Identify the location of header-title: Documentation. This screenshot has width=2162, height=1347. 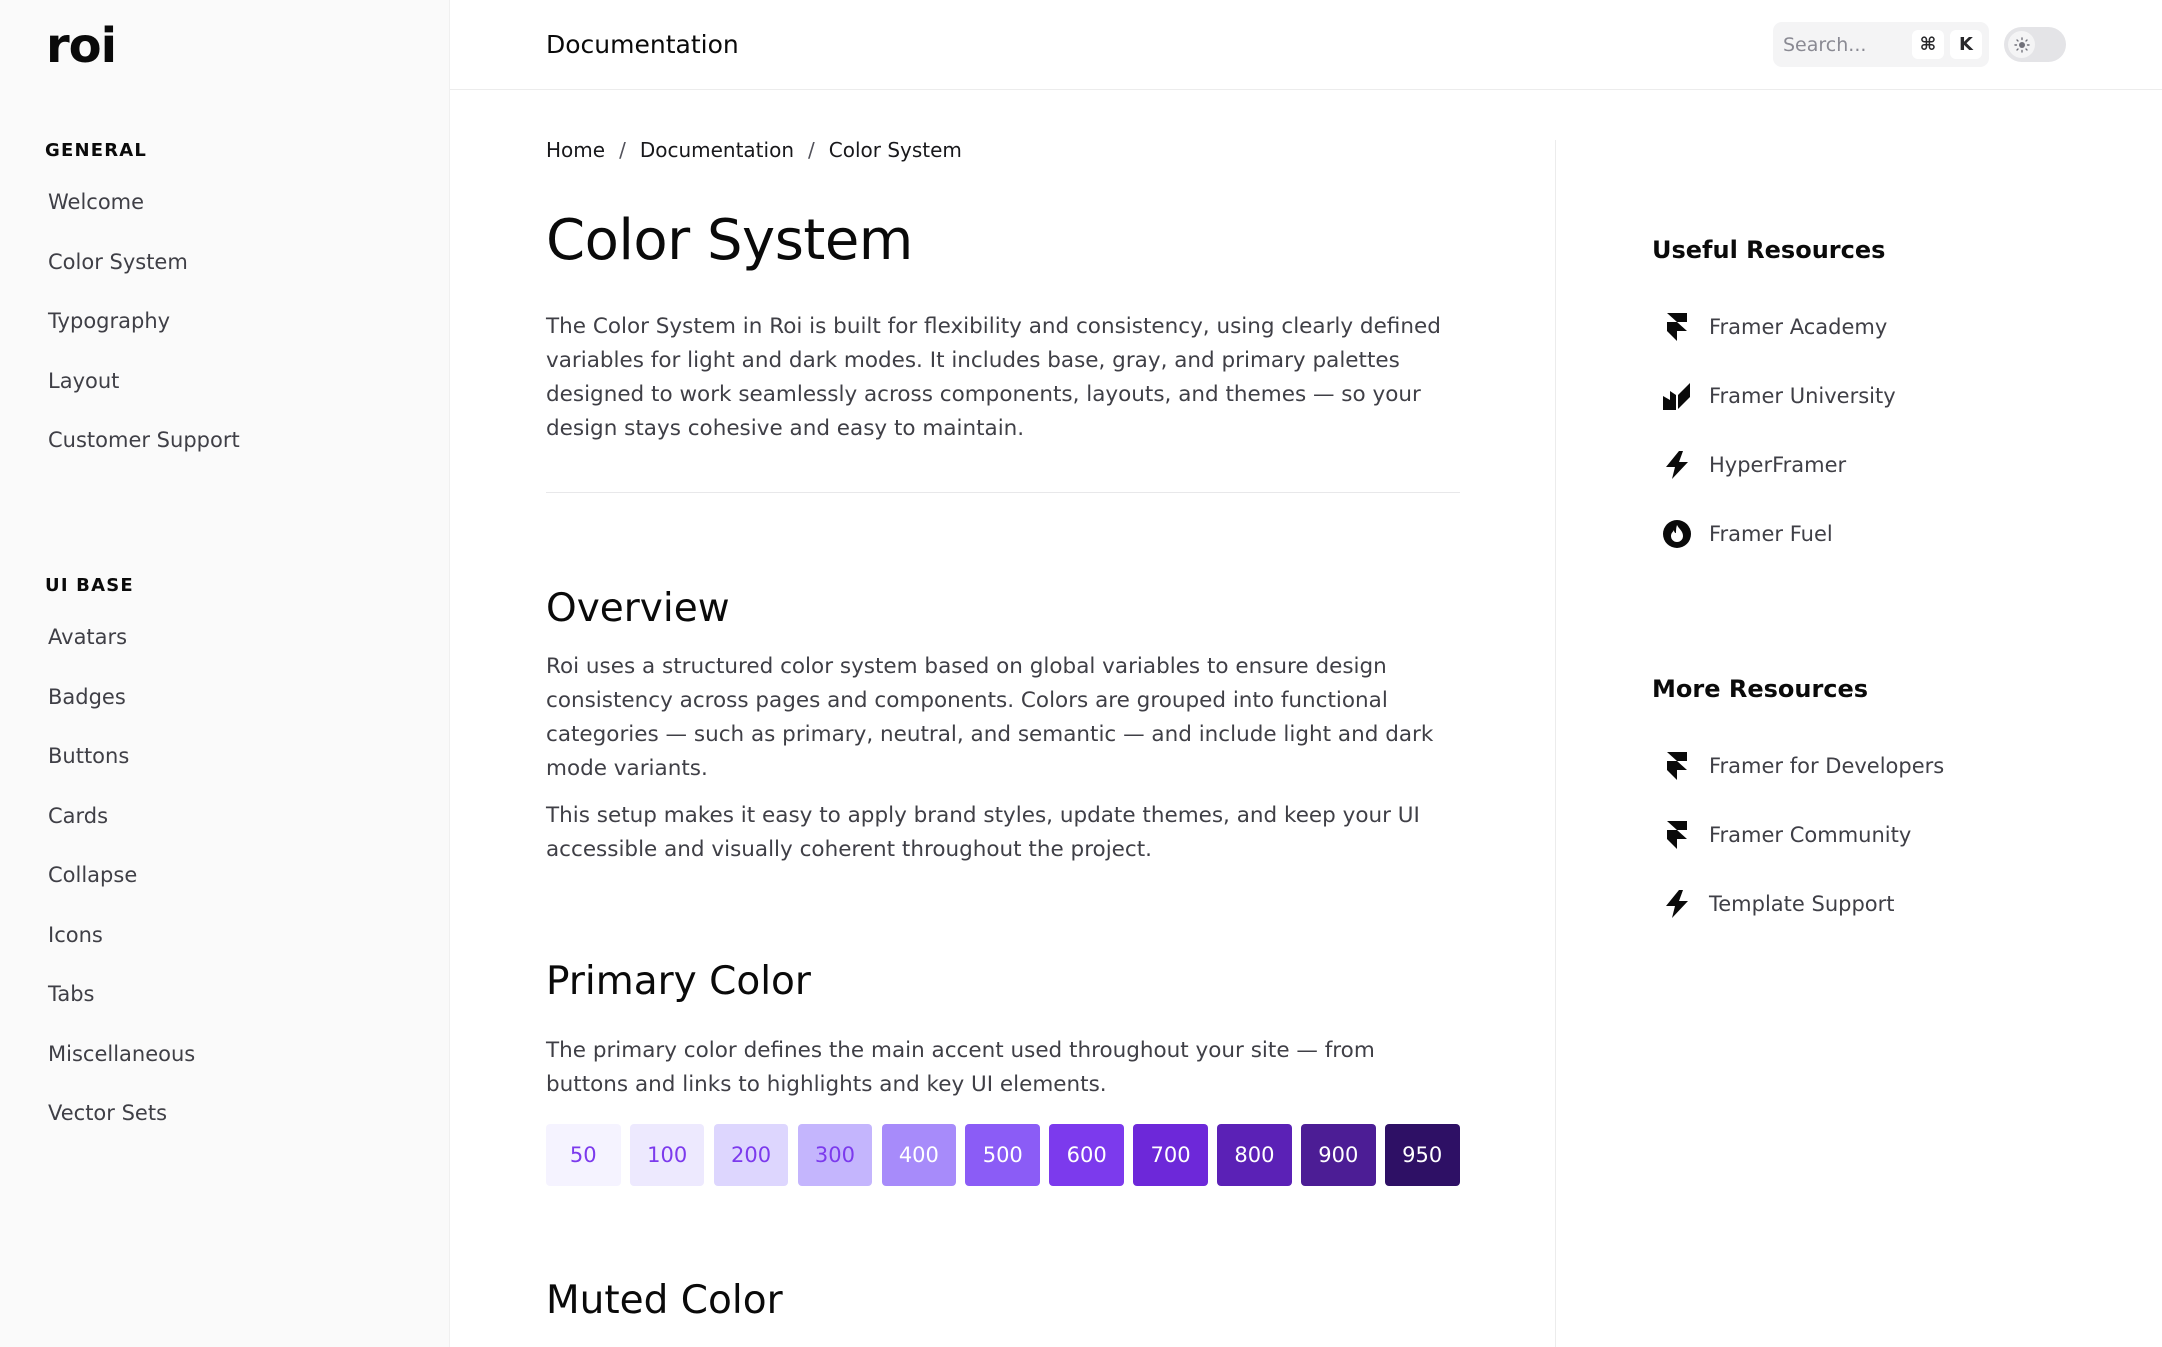
(642, 44).